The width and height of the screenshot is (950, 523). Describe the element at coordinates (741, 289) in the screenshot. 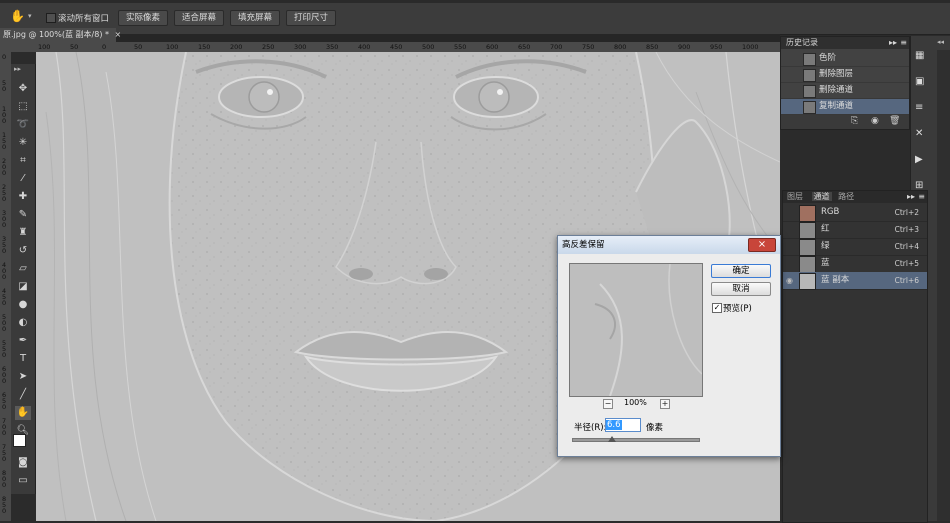

I see `cancel-button: 取消` at that location.